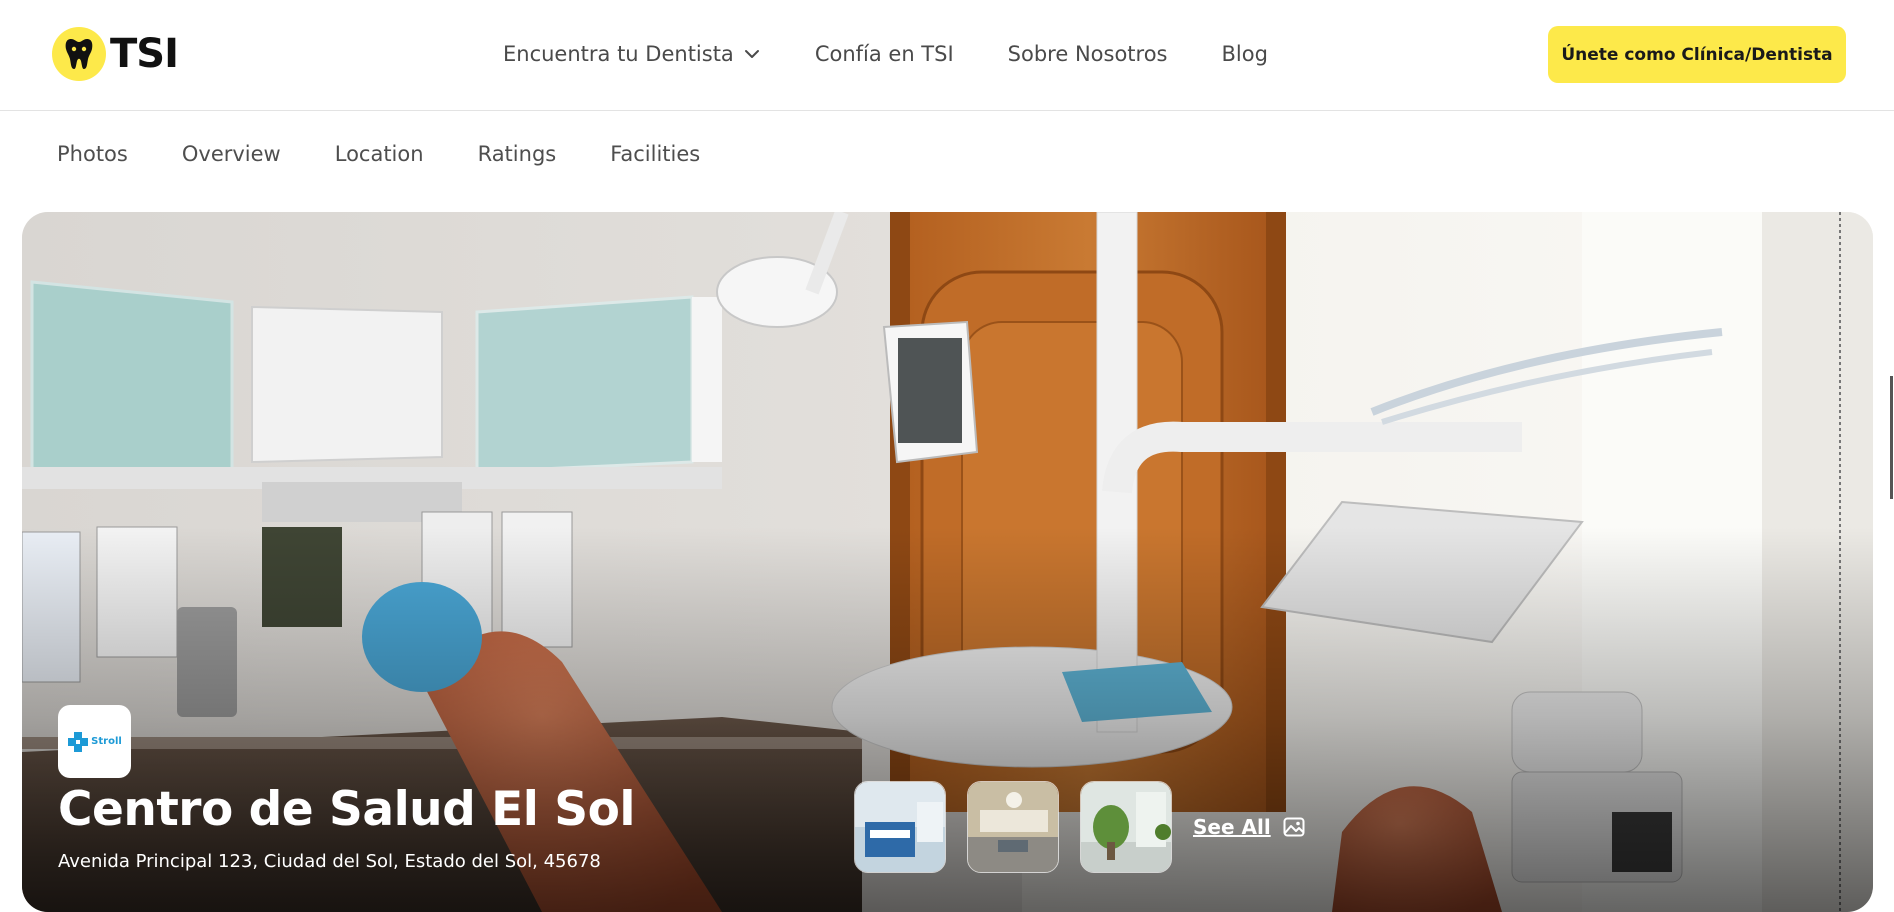 The height and width of the screenshot is (912, 1894). Describe the element at coordinates (78, 741) in the screenshot. I see `medical-cross-icon` at that location.